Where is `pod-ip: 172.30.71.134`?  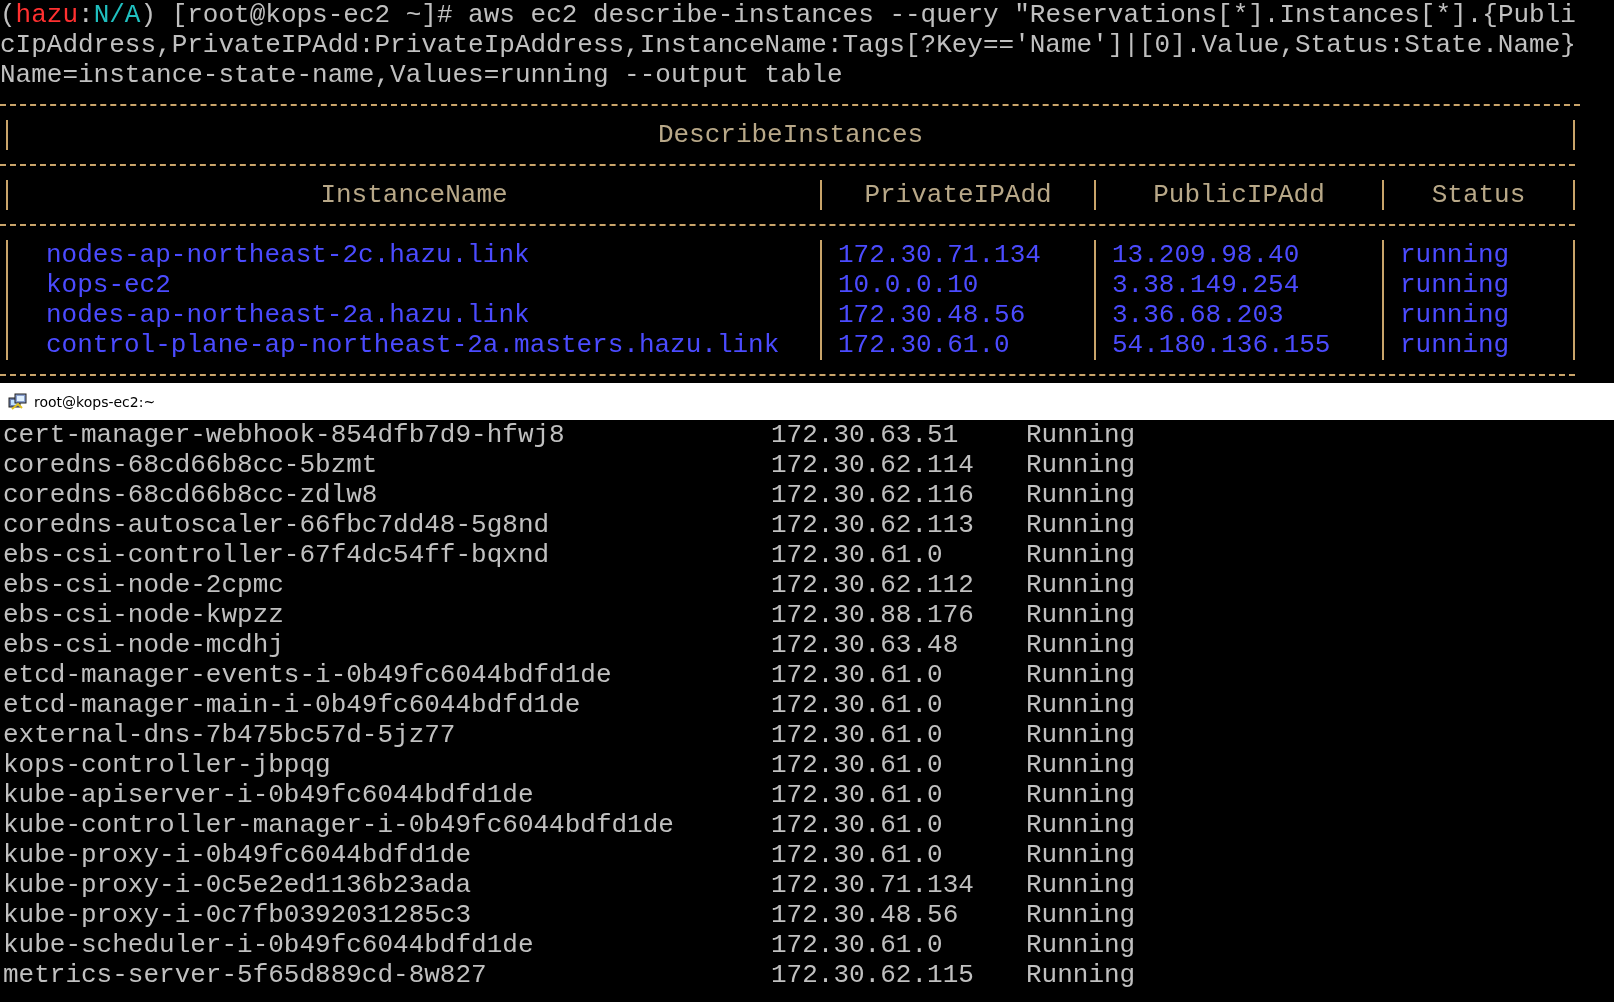 pod-ip: 172.30.71.134 is located at coordinates (873, 885).